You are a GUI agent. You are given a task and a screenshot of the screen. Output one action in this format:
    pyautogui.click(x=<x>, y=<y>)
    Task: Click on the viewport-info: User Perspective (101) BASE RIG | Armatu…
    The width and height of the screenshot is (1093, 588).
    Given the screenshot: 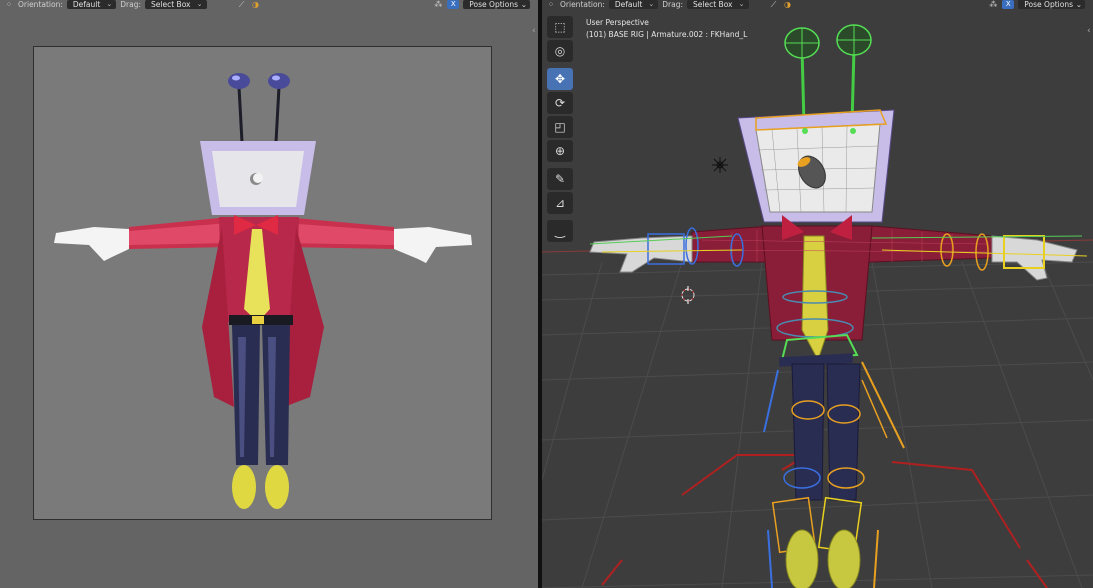 What is the action you would take?
    pyautogui.click(x=666, y=29)
    